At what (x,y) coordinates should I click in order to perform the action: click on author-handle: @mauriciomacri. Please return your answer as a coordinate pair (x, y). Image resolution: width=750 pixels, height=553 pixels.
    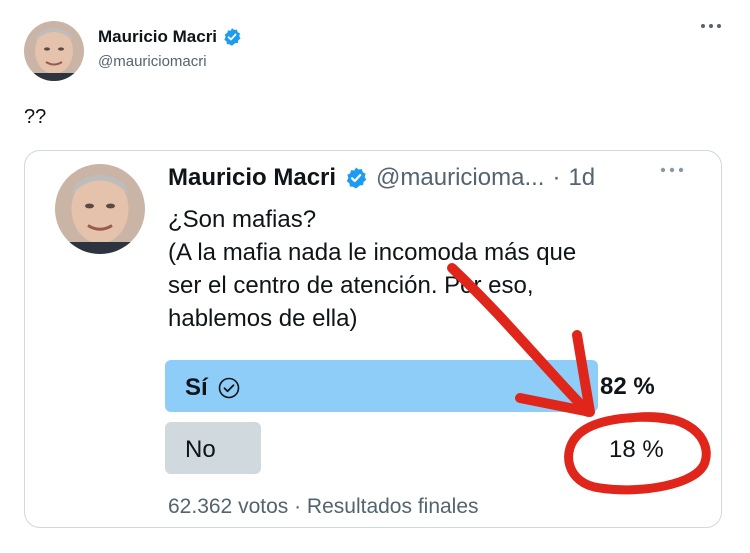
    Looking at the image, I should click on (152, 61).